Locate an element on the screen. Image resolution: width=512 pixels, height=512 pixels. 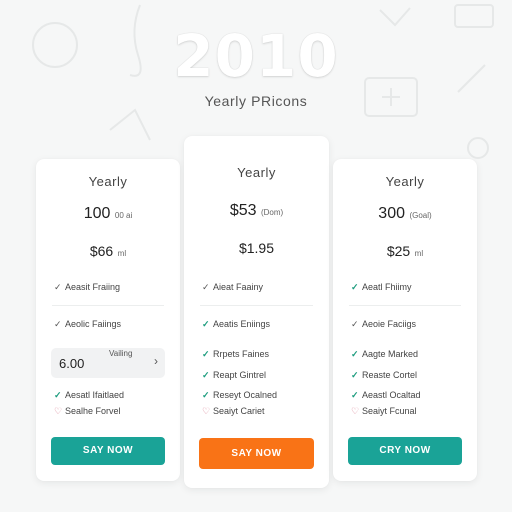
plan-price-secondary: $66 ml is located at coordinates (108, 252).